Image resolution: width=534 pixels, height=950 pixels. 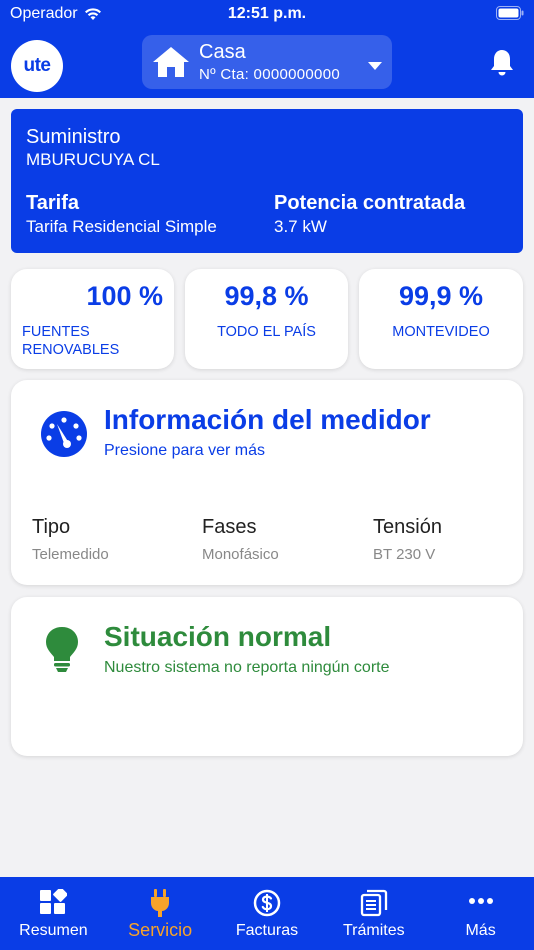 What do you see at coordinates (184, 450) in the screenshot?
I see `meter-subtitle: Presione para ver más` at bounding box center [184, 450].